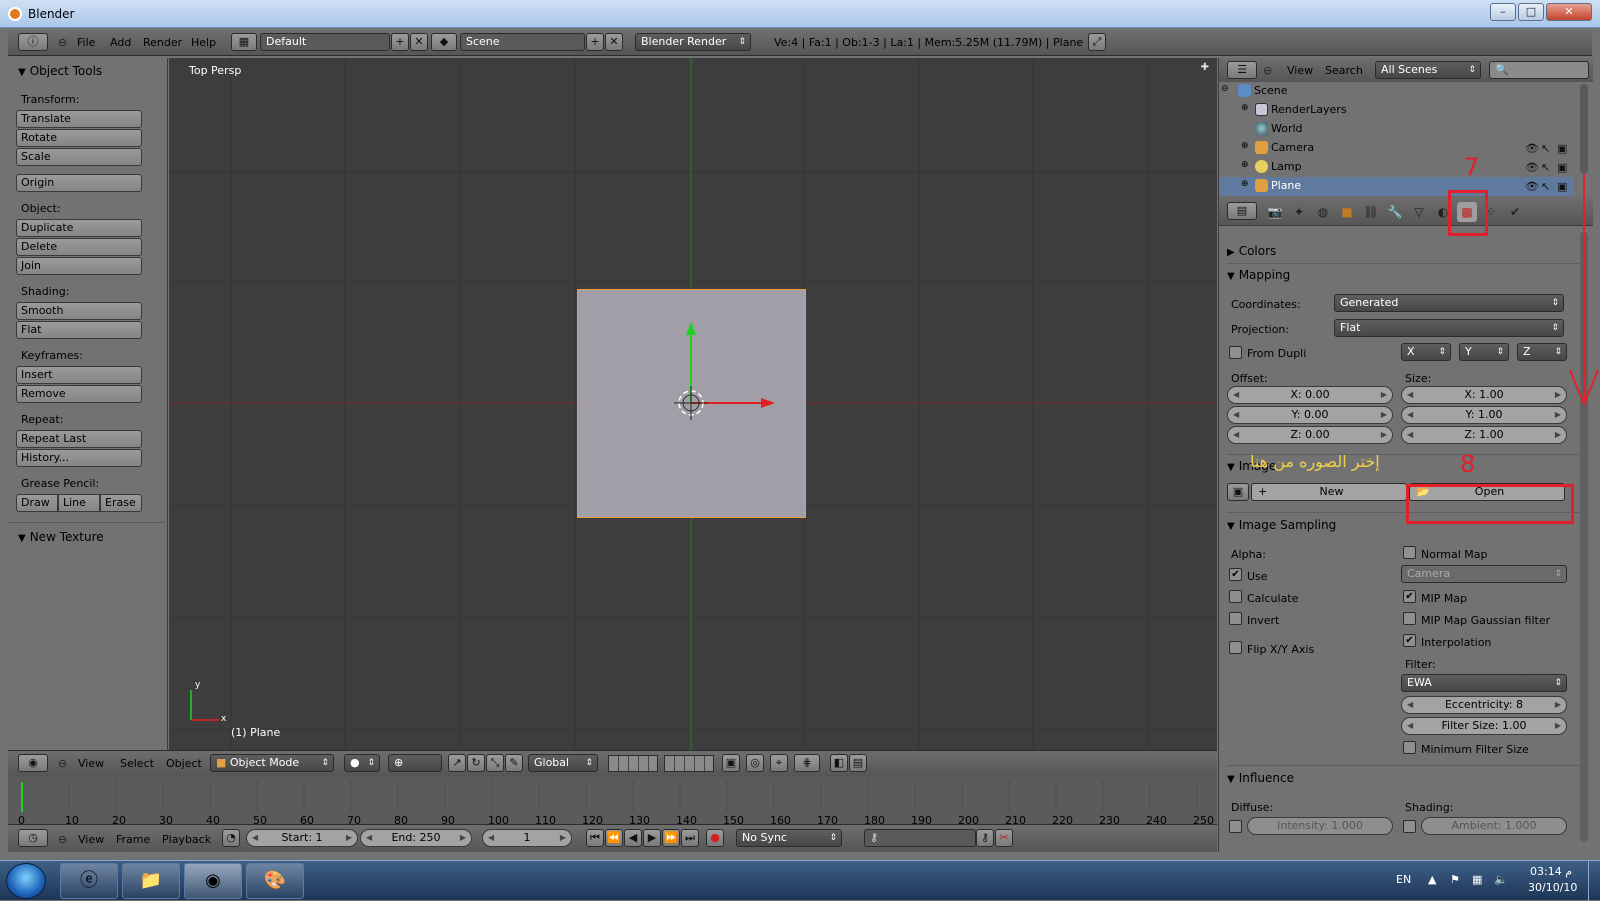 The image size is (1600, 901). I want to click on rotate-button: Rotate, so click(79, 138).